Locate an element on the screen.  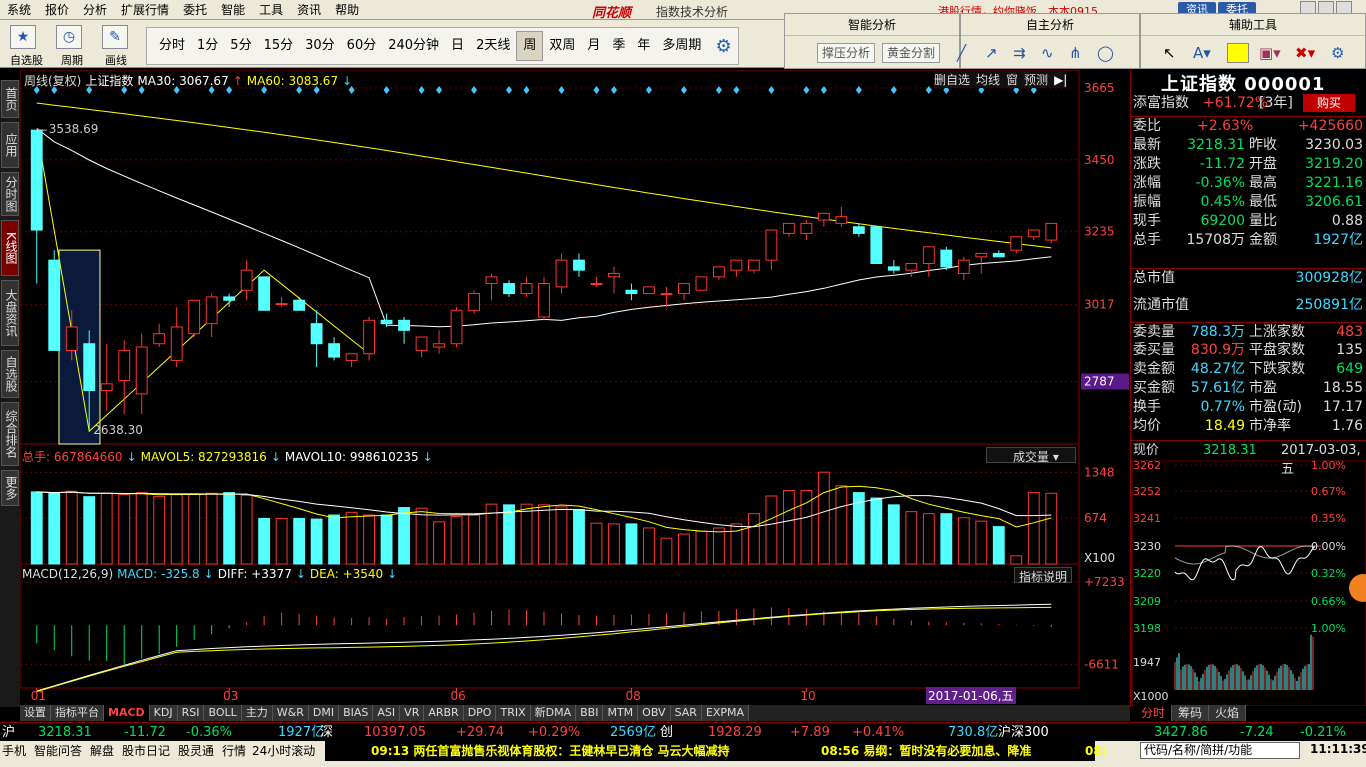
indicator-tab-14: TRIX is located at coordinates (513, 713).